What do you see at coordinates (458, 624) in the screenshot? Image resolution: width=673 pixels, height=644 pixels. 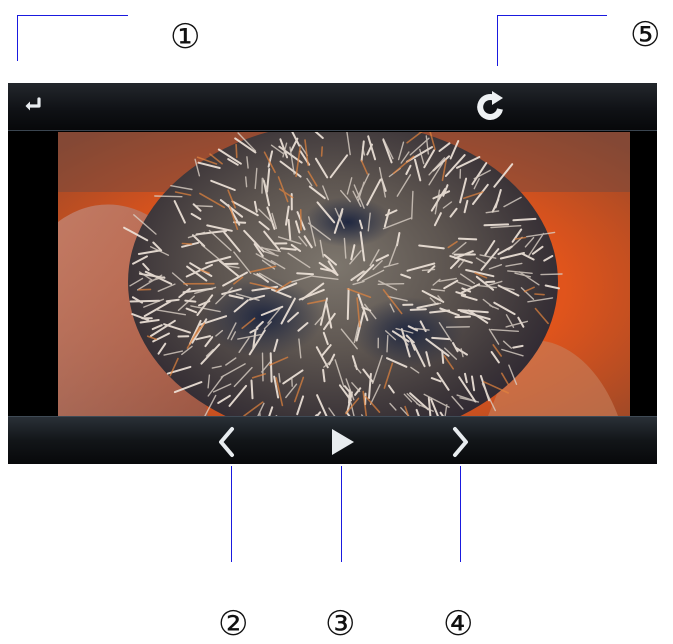 I see `callout-4: ④` at bounding box center [458, 624].